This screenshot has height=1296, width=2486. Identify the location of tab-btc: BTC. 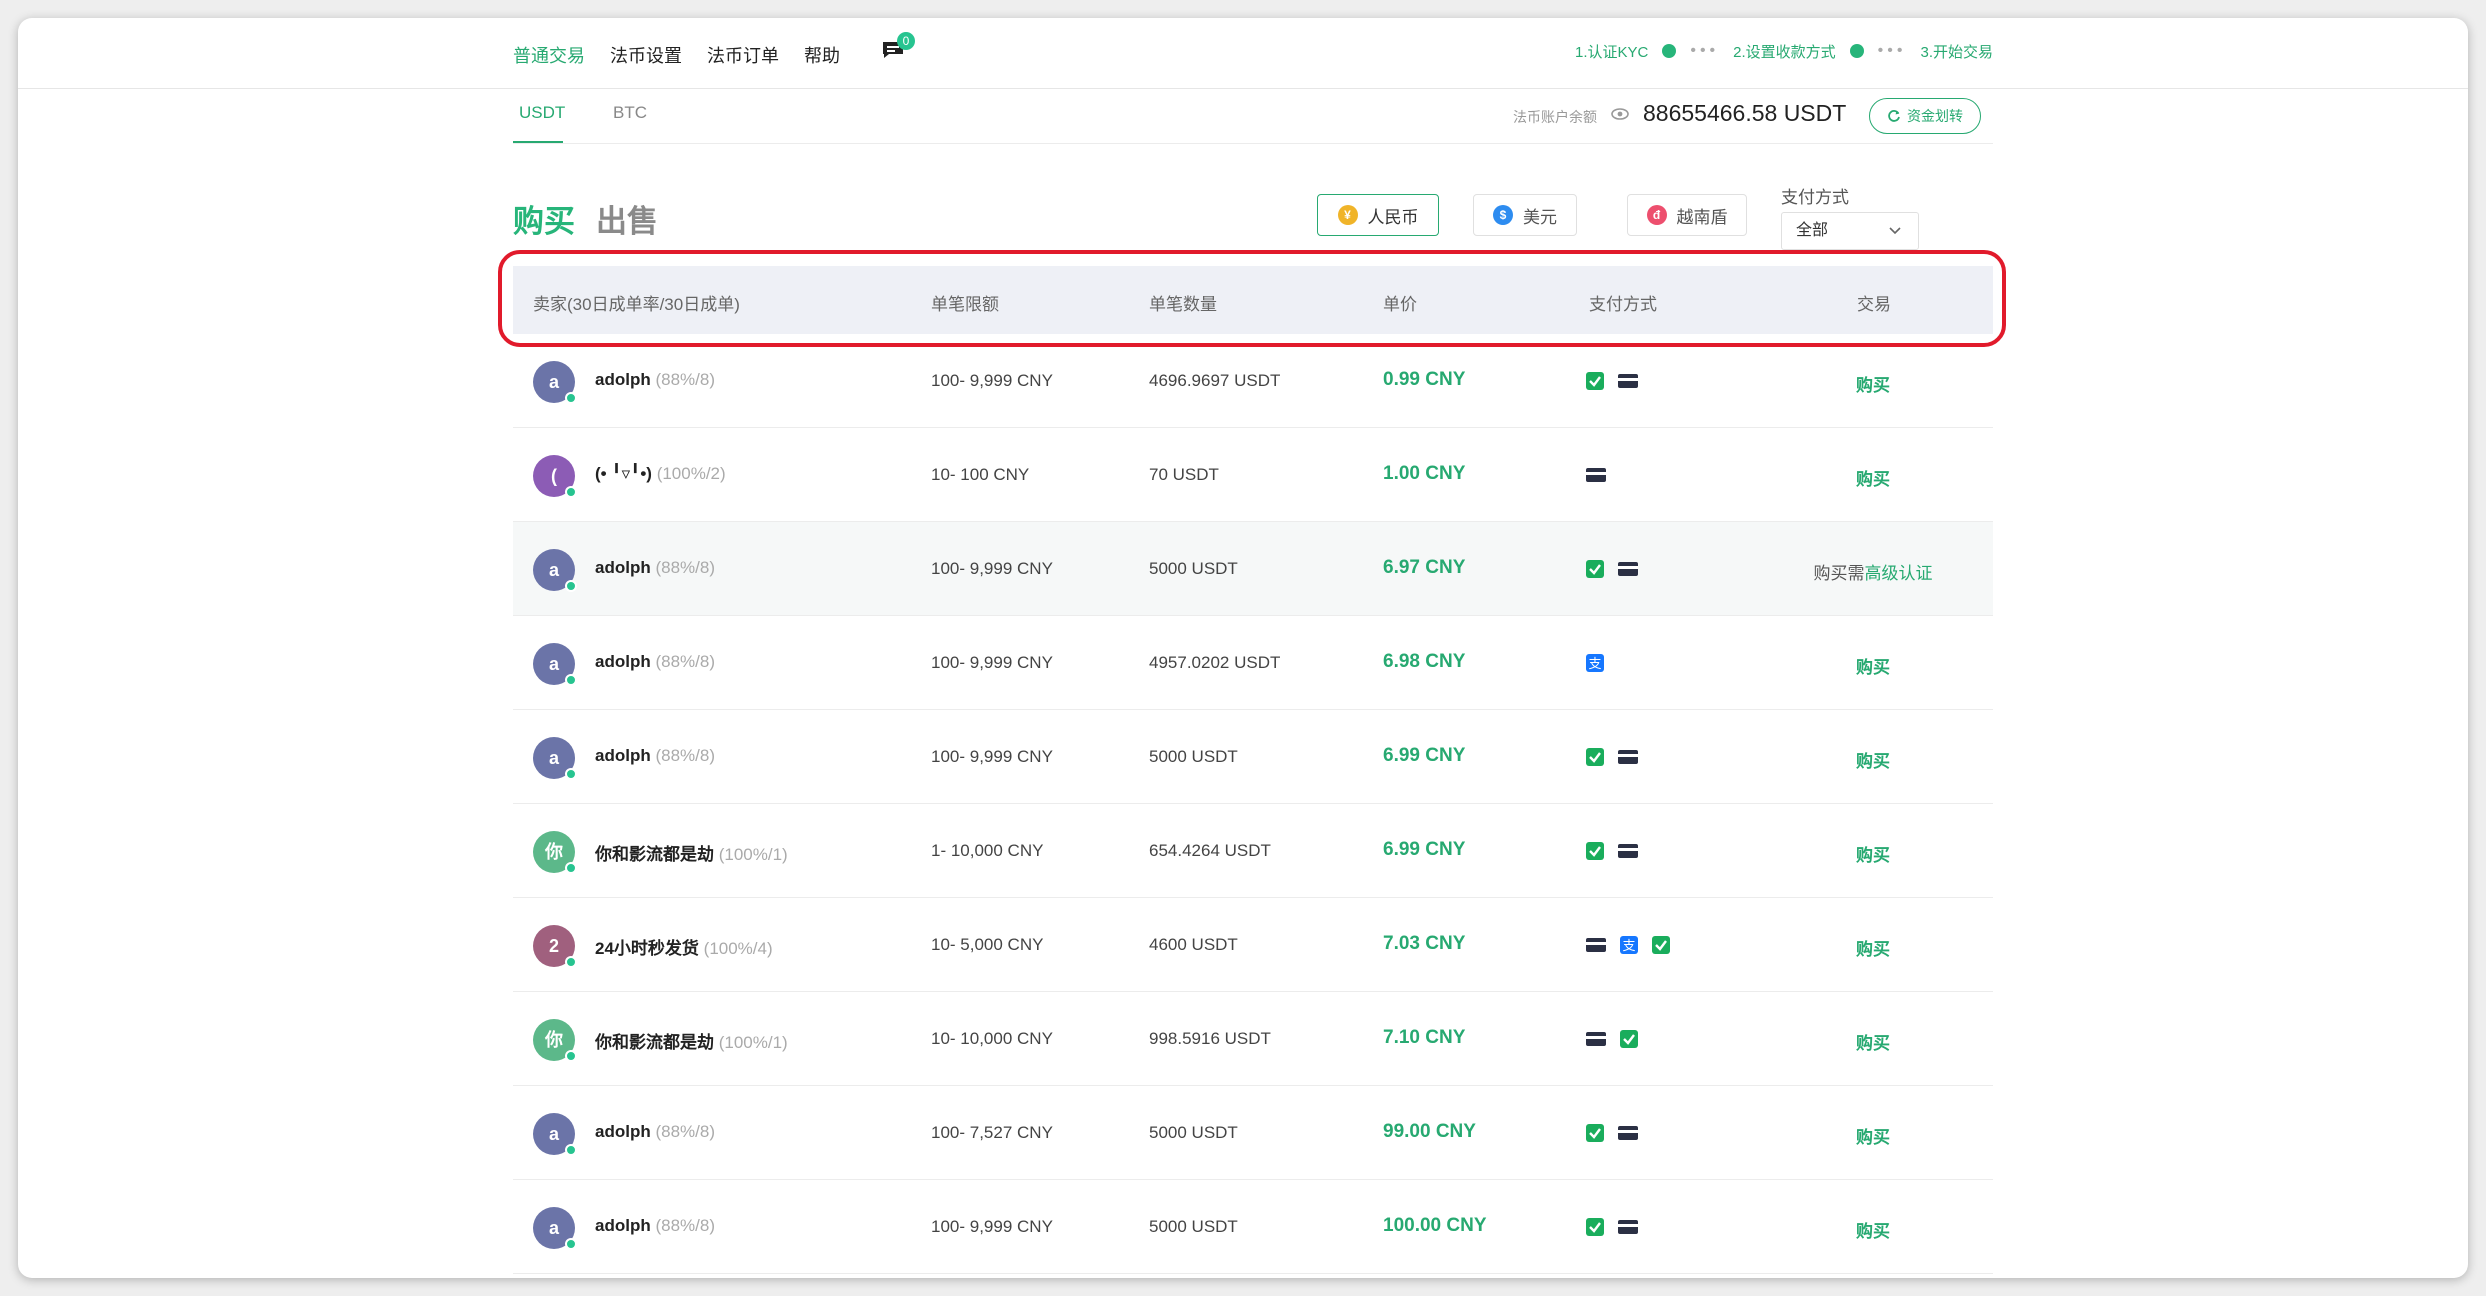
(630, 113).